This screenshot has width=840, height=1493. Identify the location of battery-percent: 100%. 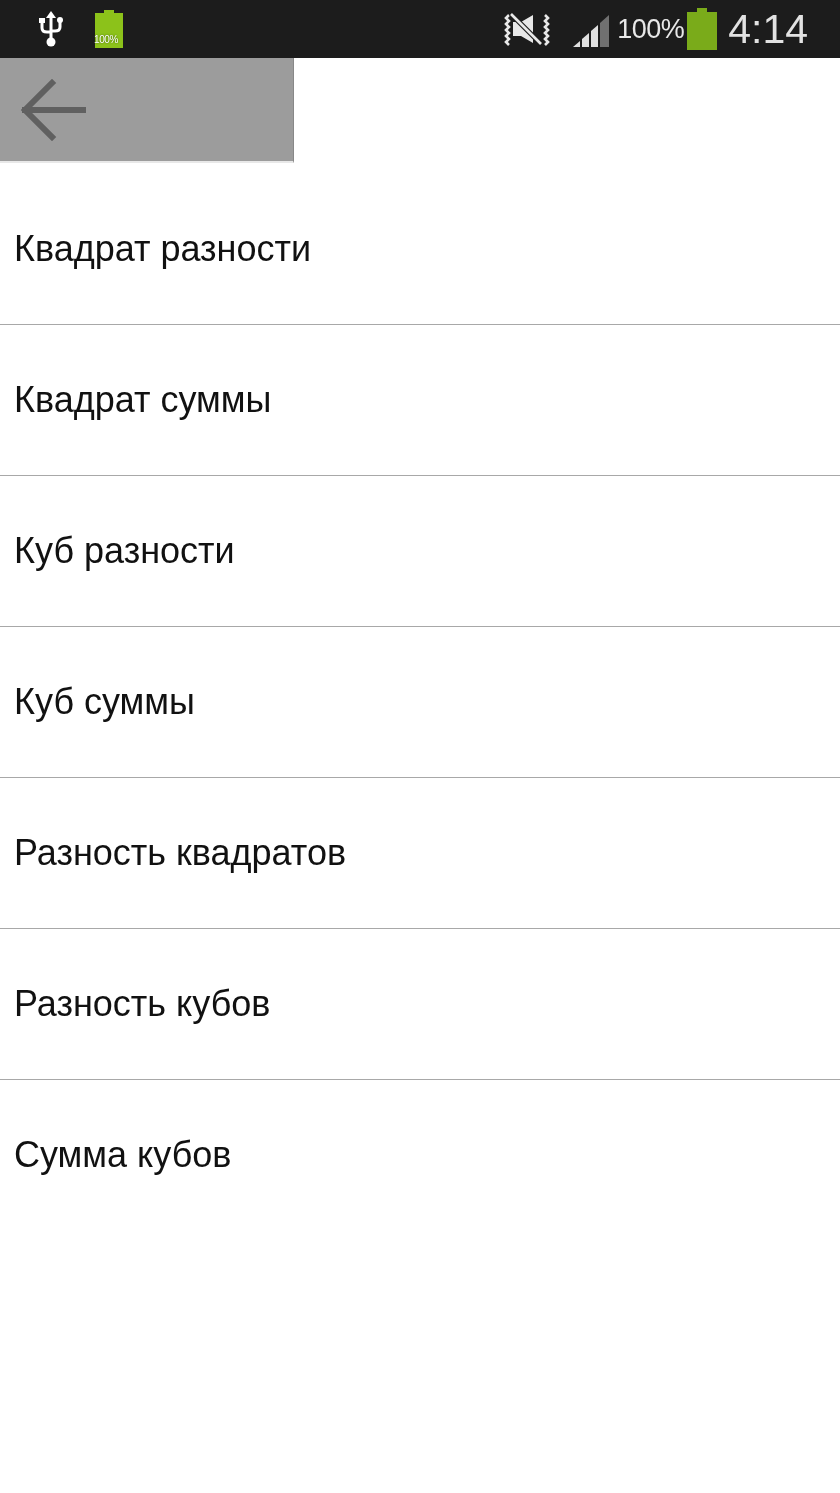
(651, 29).